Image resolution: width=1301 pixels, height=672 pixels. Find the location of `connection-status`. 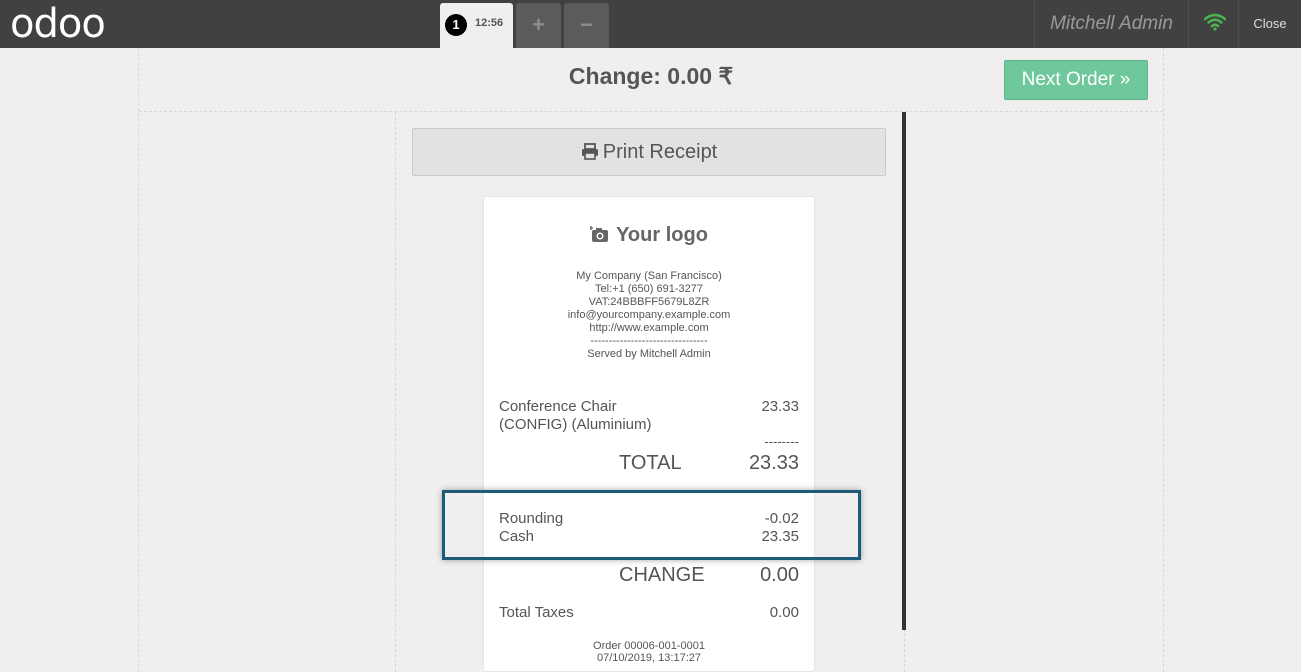

connection-status is located at coordinates (1213, 24).